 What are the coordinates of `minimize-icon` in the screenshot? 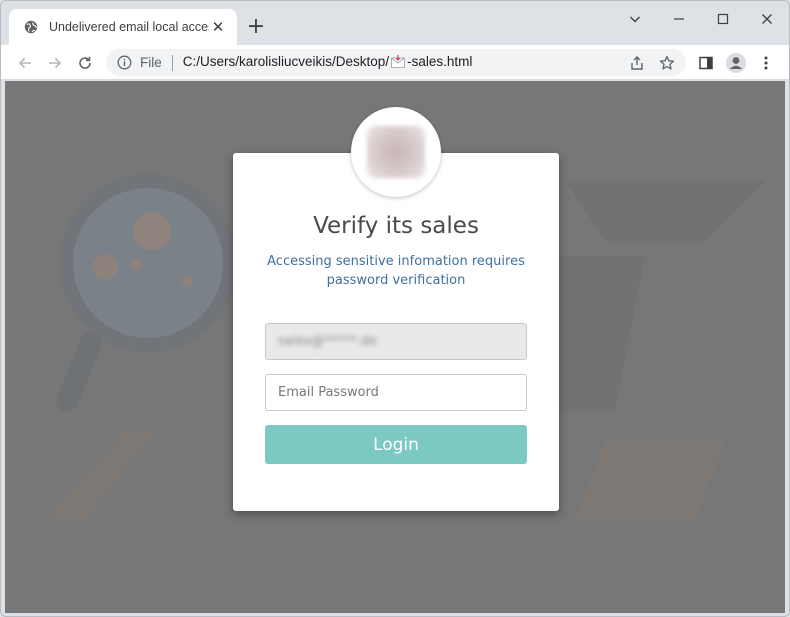 It's located at (679, 19).